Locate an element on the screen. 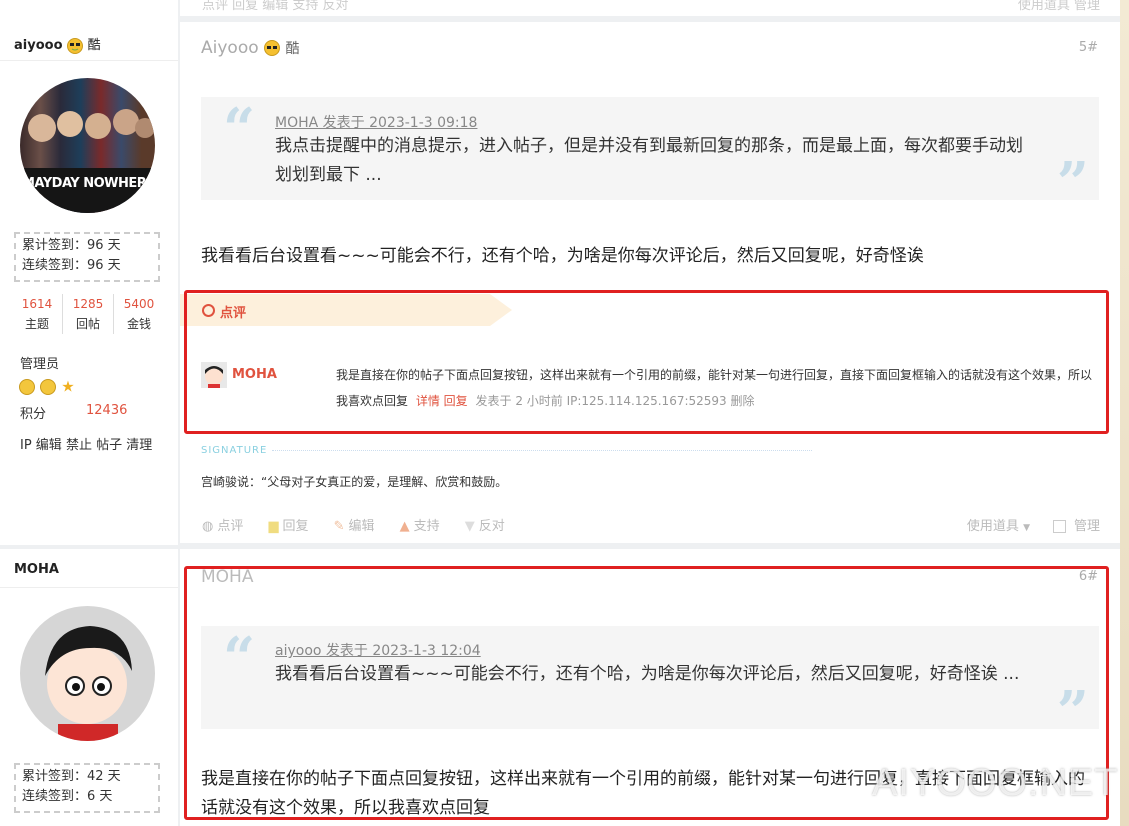 The width and height of the screenshot is (1129, 826). post5-tag: 酷 is located at coordinates (292, 49).